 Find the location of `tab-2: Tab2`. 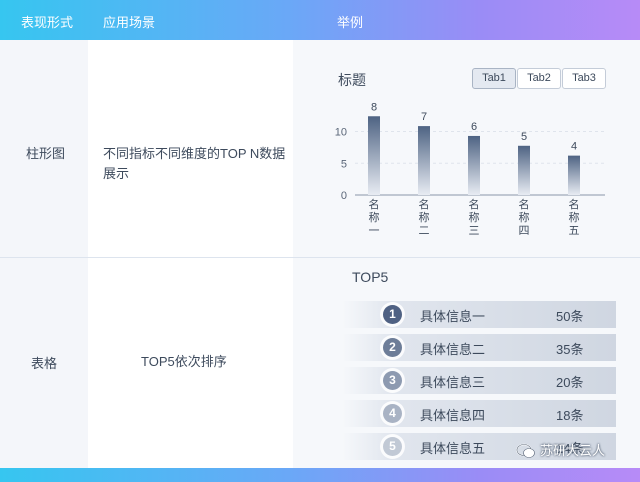

tab-2: Tab2 is located at coordinates (539, 78).